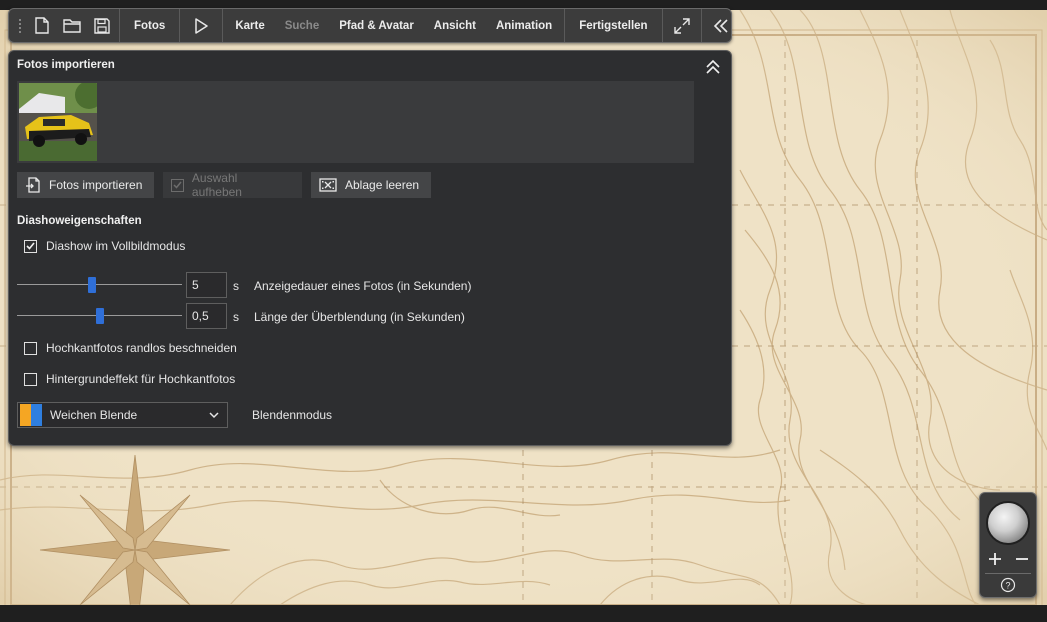  I want to click on tab-fotos: Fotos, so click(149, 25).